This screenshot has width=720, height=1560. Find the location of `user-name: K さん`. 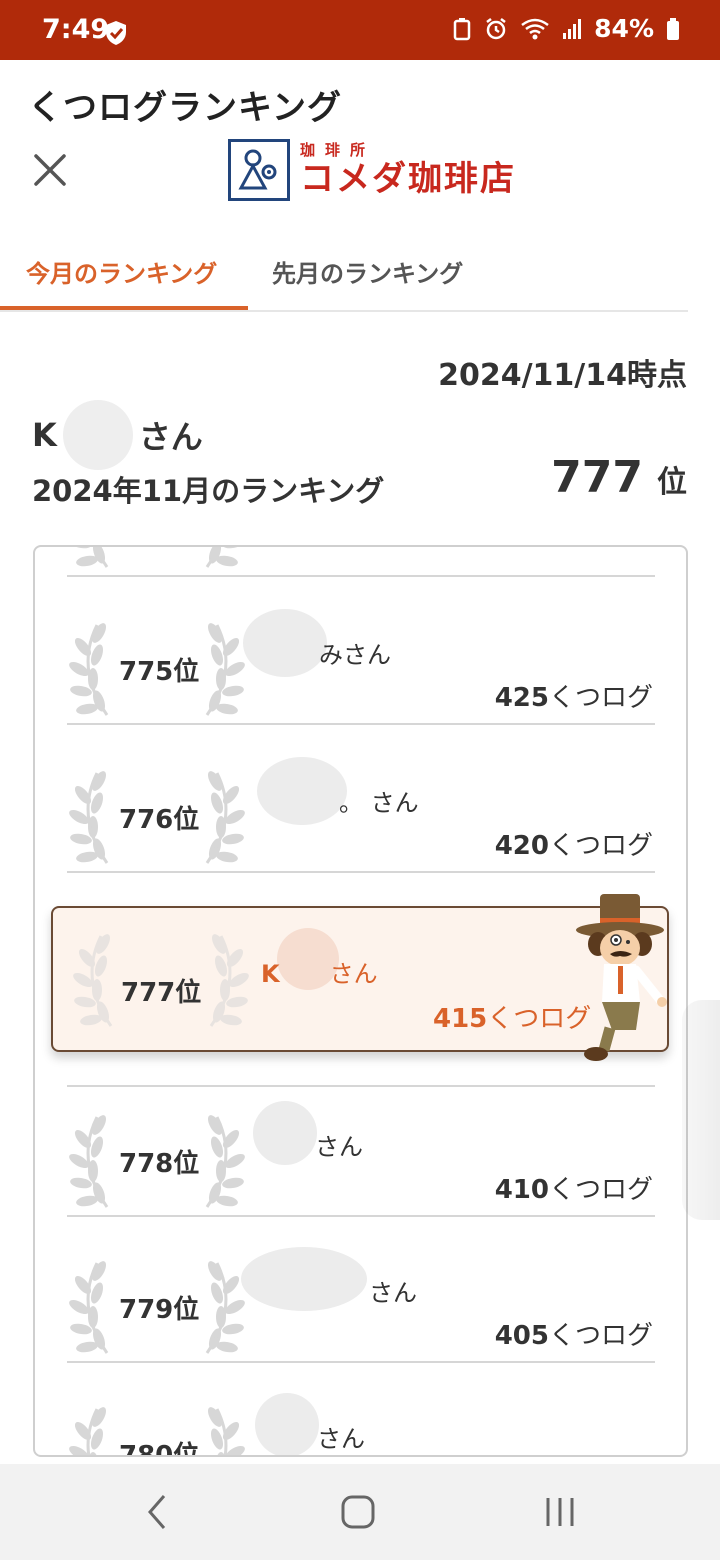

user-name: K さん is located at coordinates (117, 435).